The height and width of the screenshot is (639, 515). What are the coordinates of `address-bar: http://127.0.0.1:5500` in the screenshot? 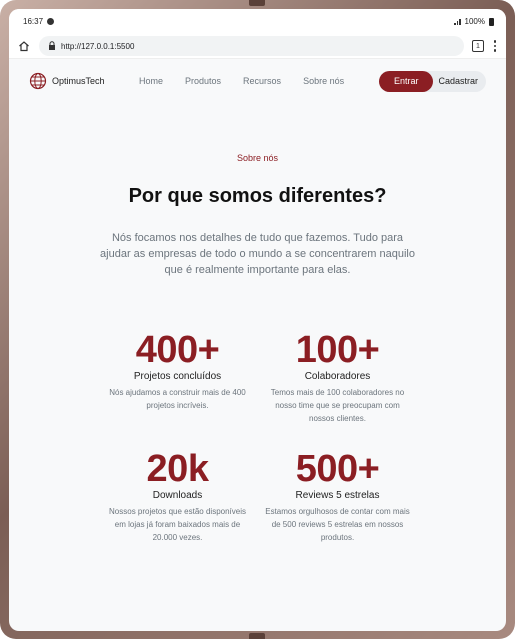 It's located at (251, 46).